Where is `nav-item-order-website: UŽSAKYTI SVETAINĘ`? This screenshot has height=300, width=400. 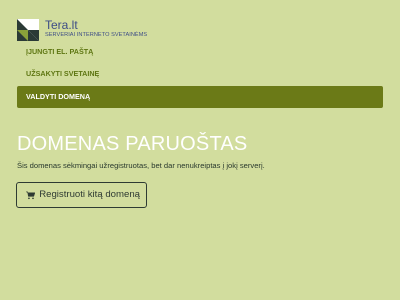 nav-item-order-website: UŽSAKYTI SVETAINĘ is located at coordinates (200, 74).